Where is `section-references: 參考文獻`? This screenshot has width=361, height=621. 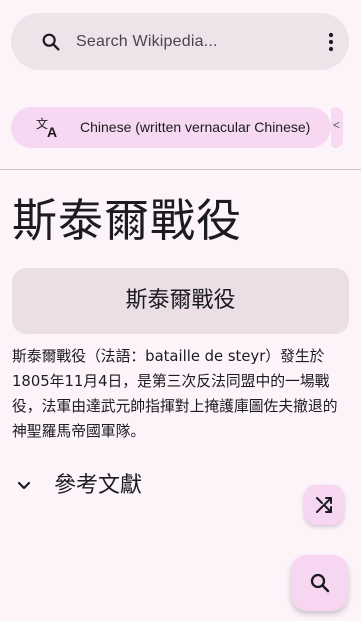 section-references: 參考文獻 is located at coordinates (162, 486).